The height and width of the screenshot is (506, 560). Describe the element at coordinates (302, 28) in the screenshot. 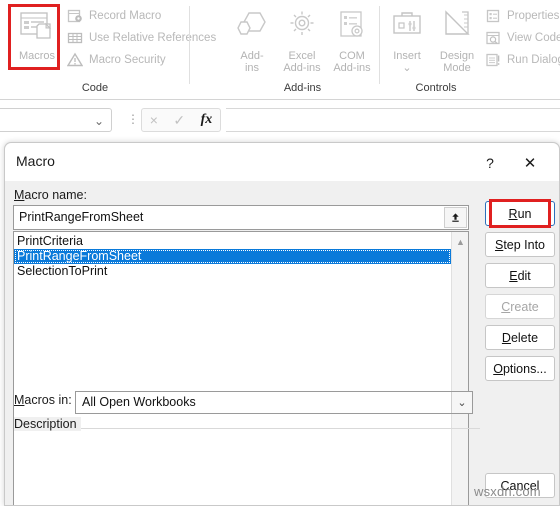

I see `excel-addins-icon` at that location.